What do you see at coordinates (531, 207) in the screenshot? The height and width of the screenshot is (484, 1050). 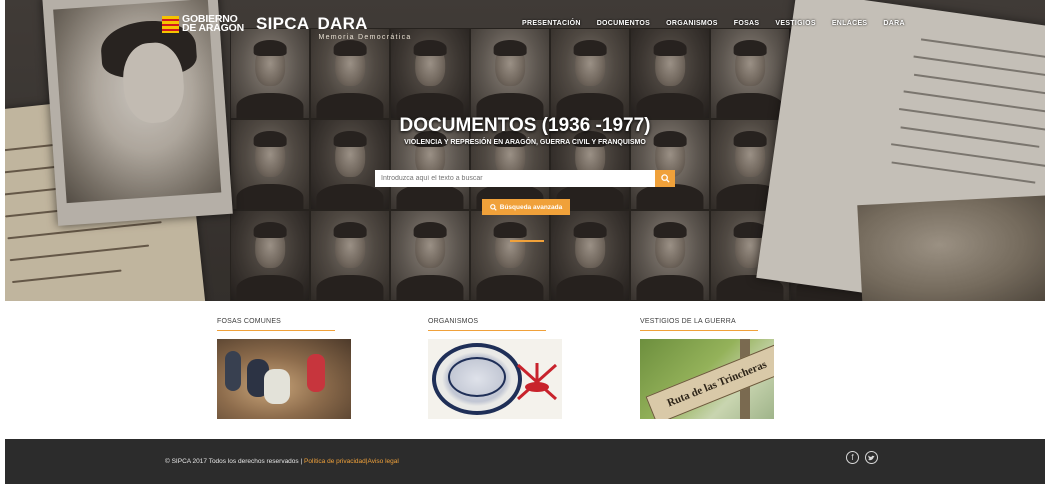 I see `advanced-search-label: Búsqueda avanzada` at bounding box center [531, 207].